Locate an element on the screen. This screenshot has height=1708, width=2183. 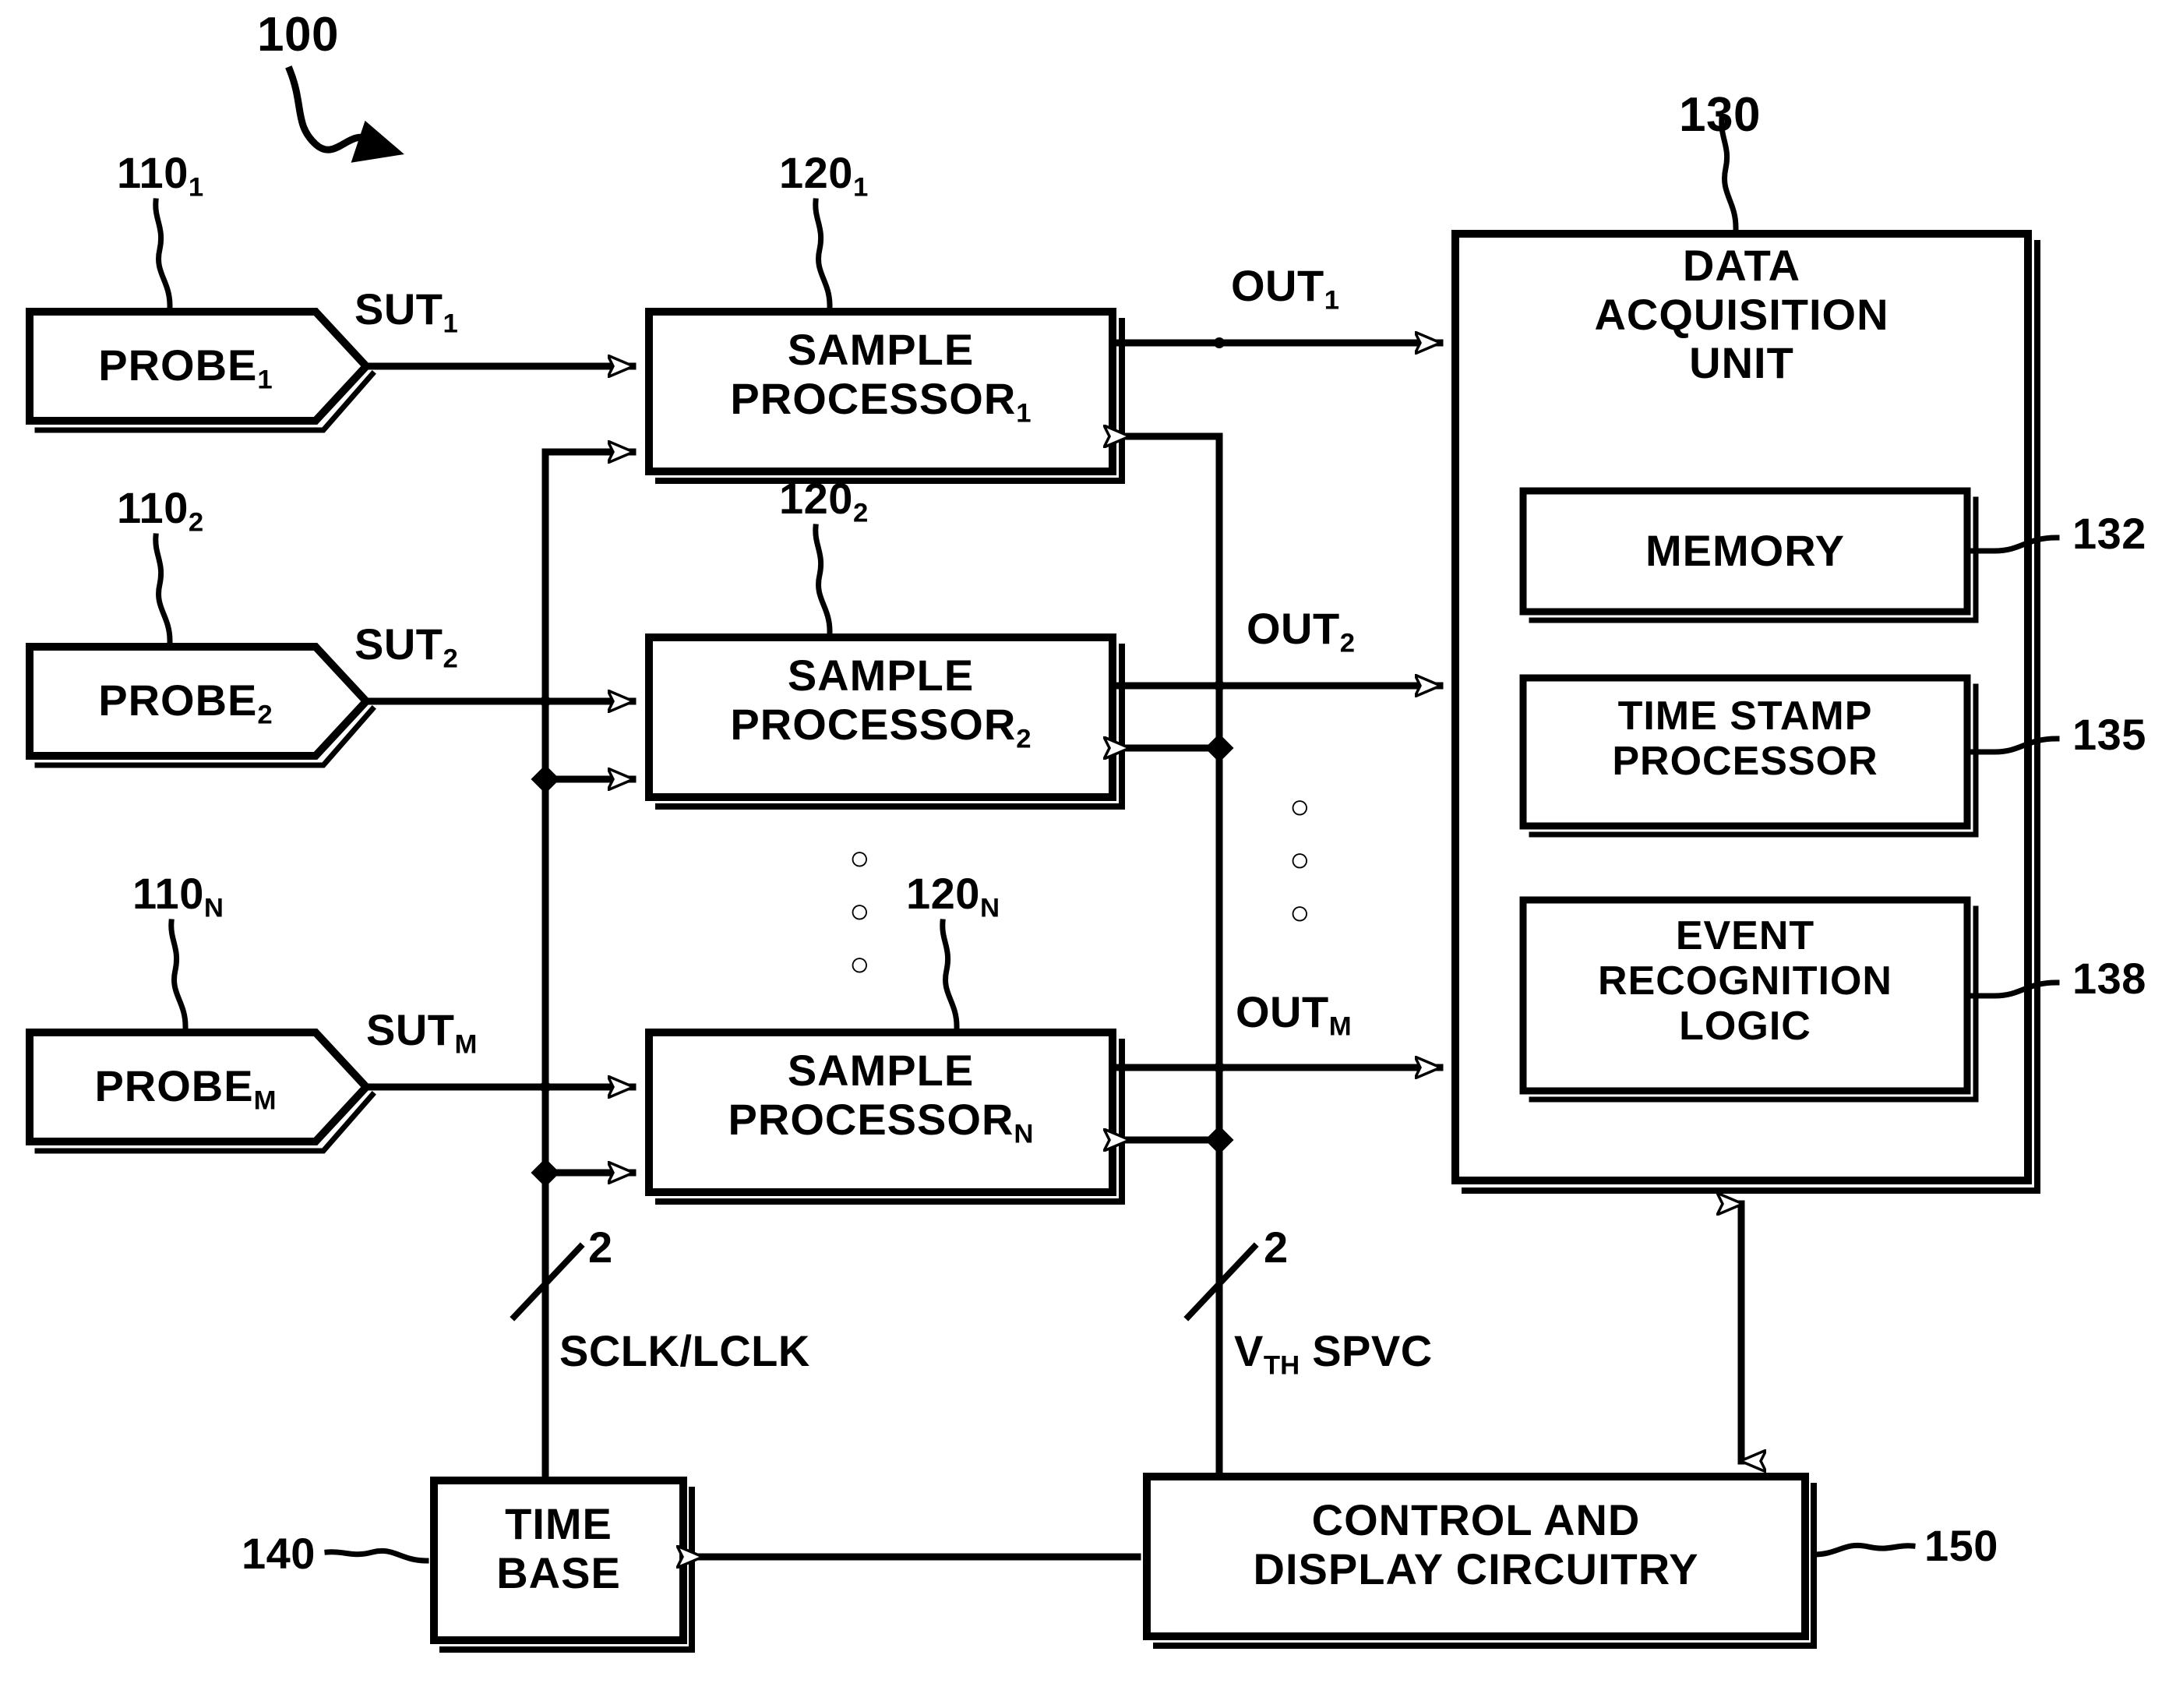
vth-bus-width-label: 2 is located at coordinates (1276, 1247).